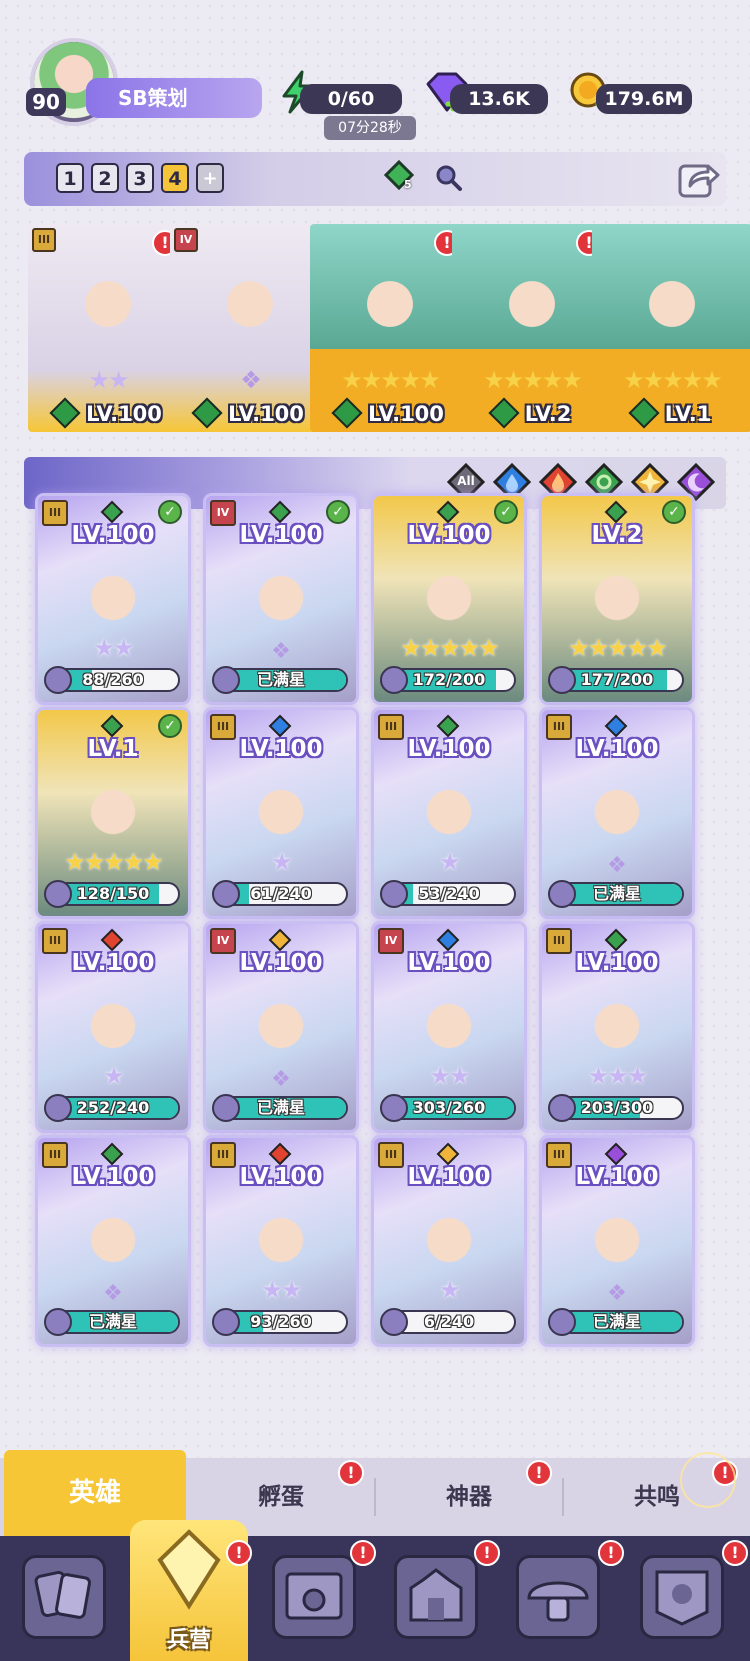 Image resolution: width=750 pixels, height=1661 pixels. What do you see at coordinates (644, 99) in the screenshot?
I see `coin-counter: 179.6M` at bounding box center [644, 99].